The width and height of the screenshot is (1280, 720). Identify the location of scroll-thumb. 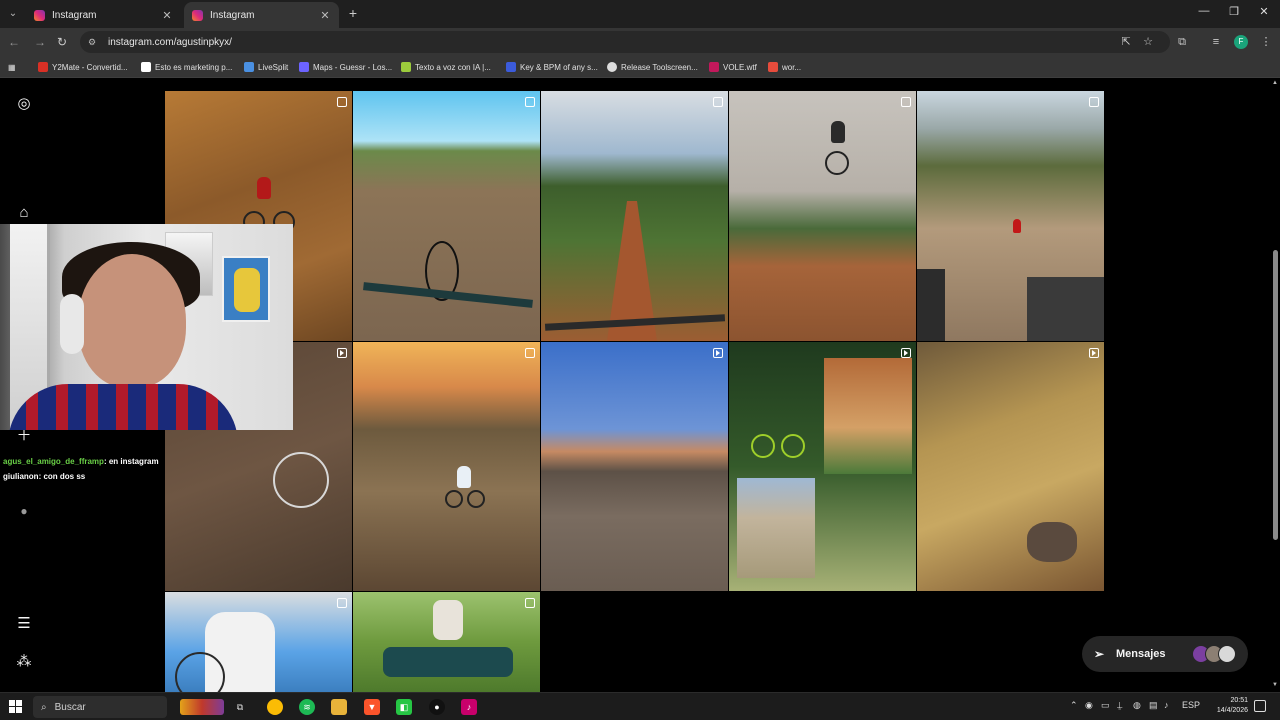
(1275, 395).